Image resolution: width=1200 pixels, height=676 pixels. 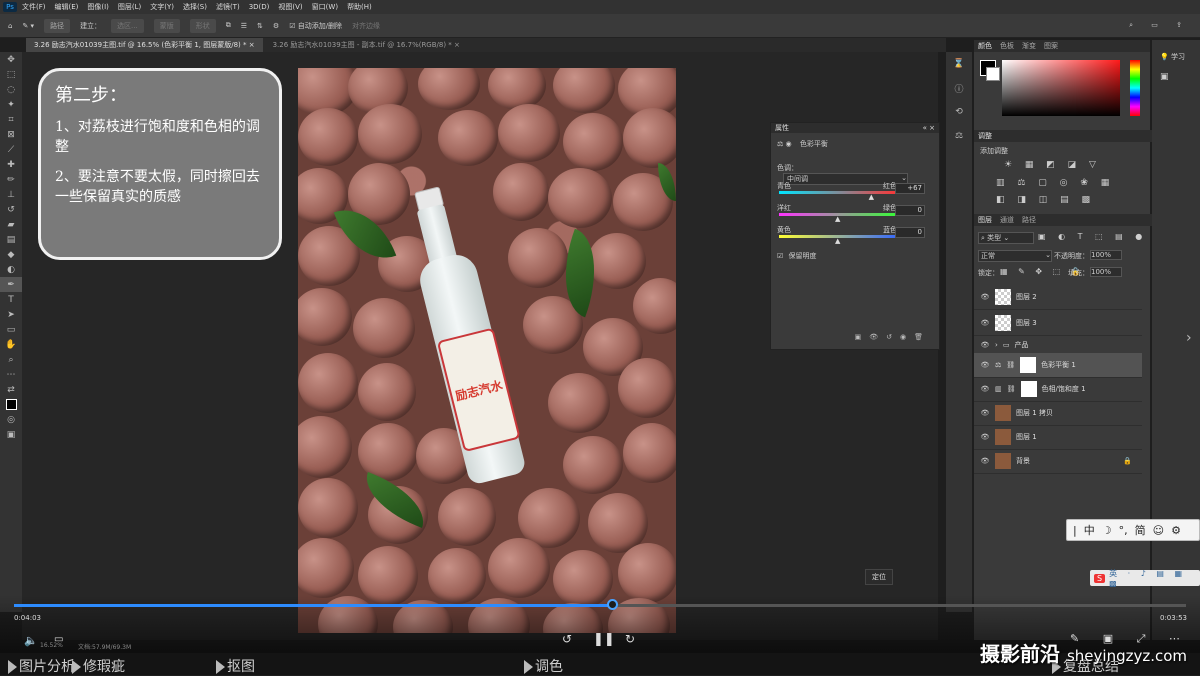 What do you see at coordinates (1029, 46) in the screenshot?
I see `tab-gradients: 渐变` at bounding box center [1029, 46].